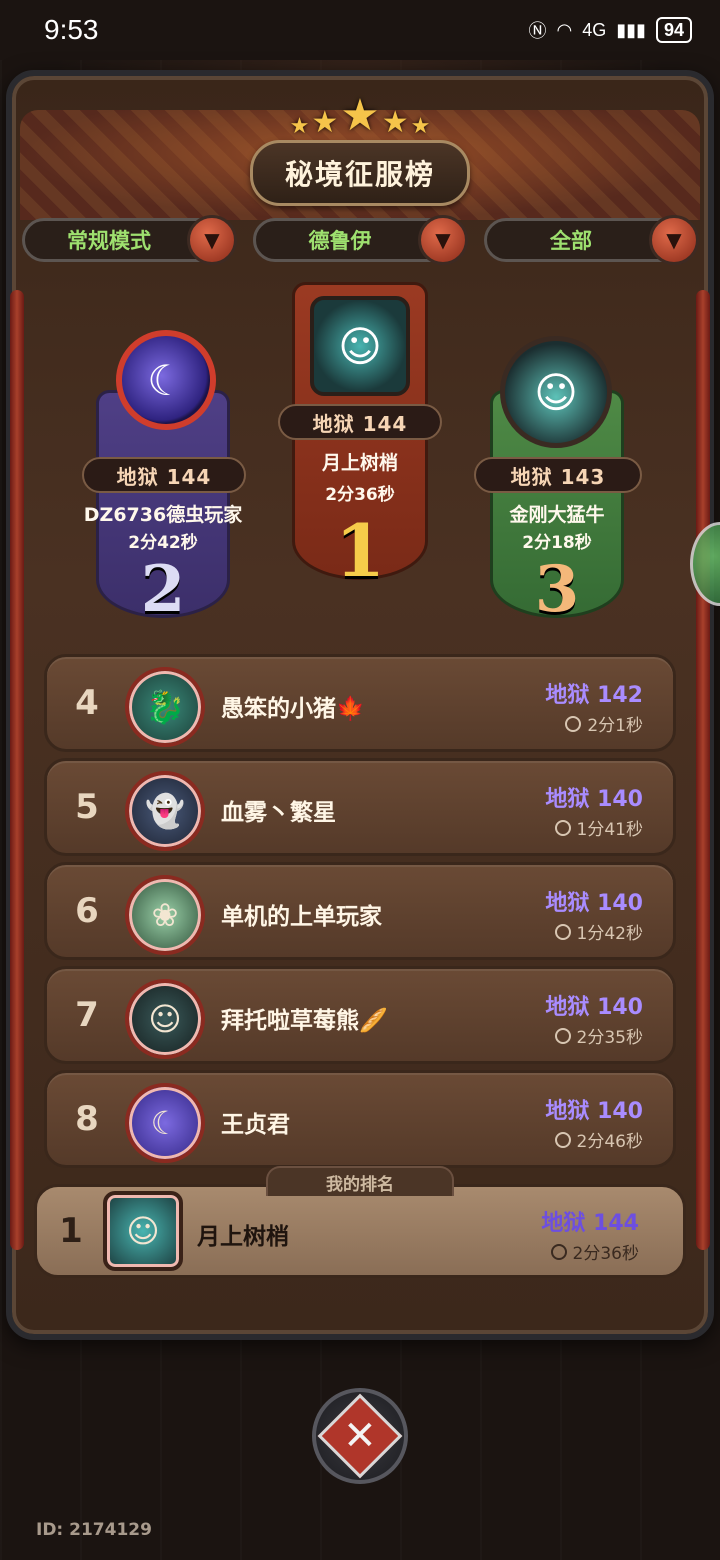 The width and height of the screenshot is (720, 1560). What do you see at coordinates (164, 475) in the screenshot?
I see `podium-second-level: 地狱 144` at bounding box center [164, 475].